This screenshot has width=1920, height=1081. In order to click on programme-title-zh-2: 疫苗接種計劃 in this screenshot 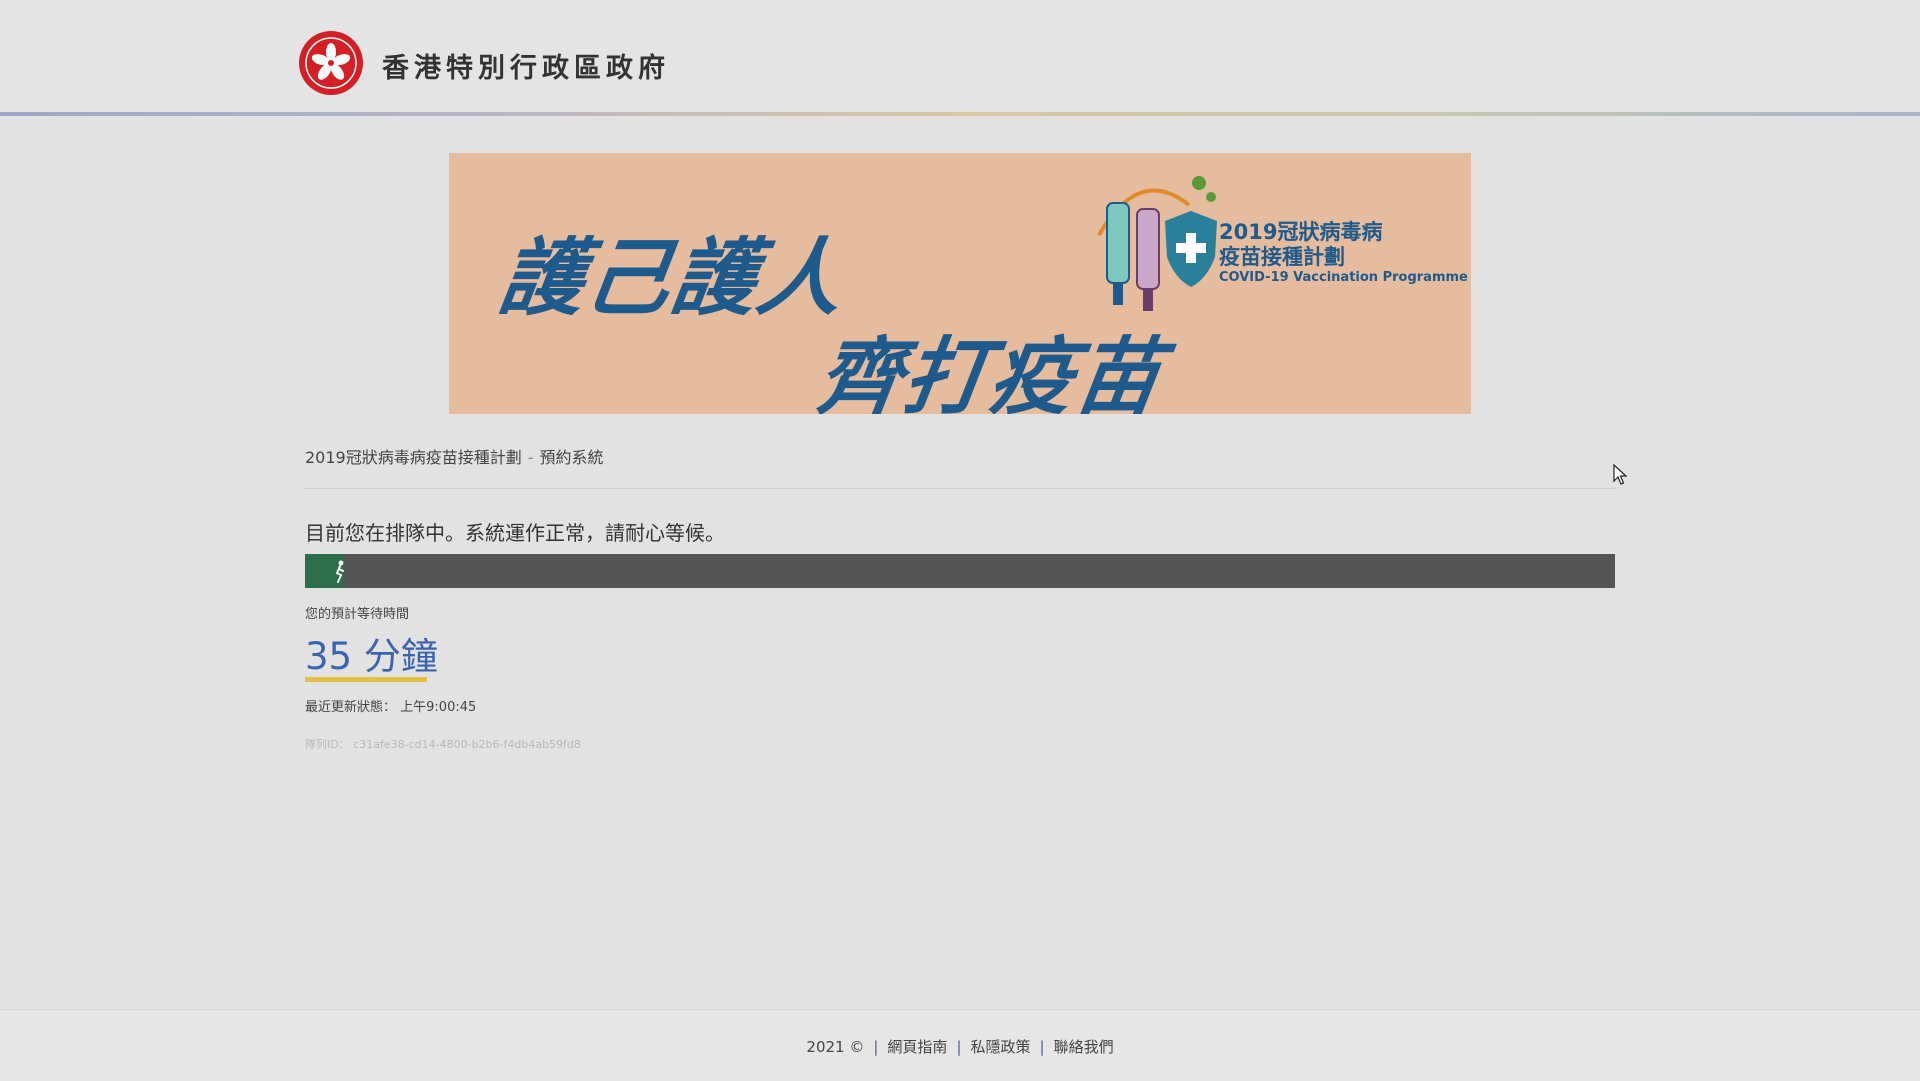, I will do `click(1282, 257)`.